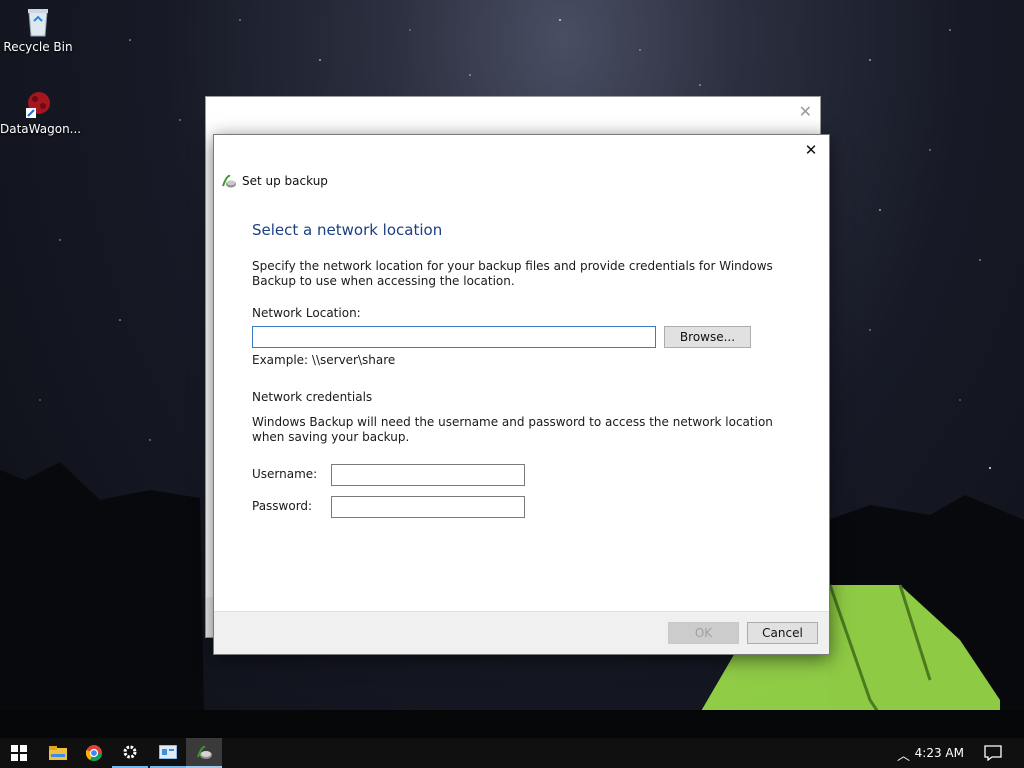 The width and height of the screenshot is (1024, 768). I want to click on dialog-title: Set up backup, so click(285, 181).